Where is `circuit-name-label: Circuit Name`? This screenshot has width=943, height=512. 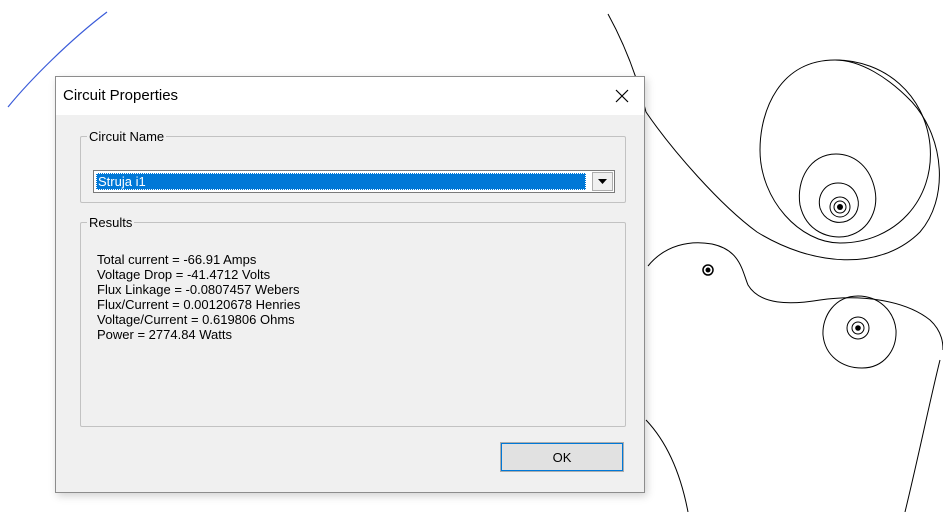
circuit-name-label: Circuit Name is located at coordinates (127, 136).